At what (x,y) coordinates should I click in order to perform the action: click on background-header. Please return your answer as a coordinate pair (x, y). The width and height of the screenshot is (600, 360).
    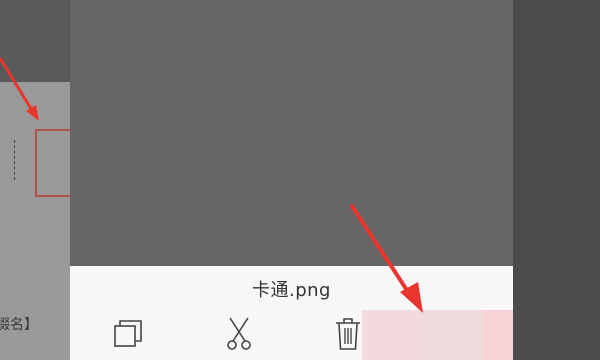
    Looking at the image, I should click on (35, 41).